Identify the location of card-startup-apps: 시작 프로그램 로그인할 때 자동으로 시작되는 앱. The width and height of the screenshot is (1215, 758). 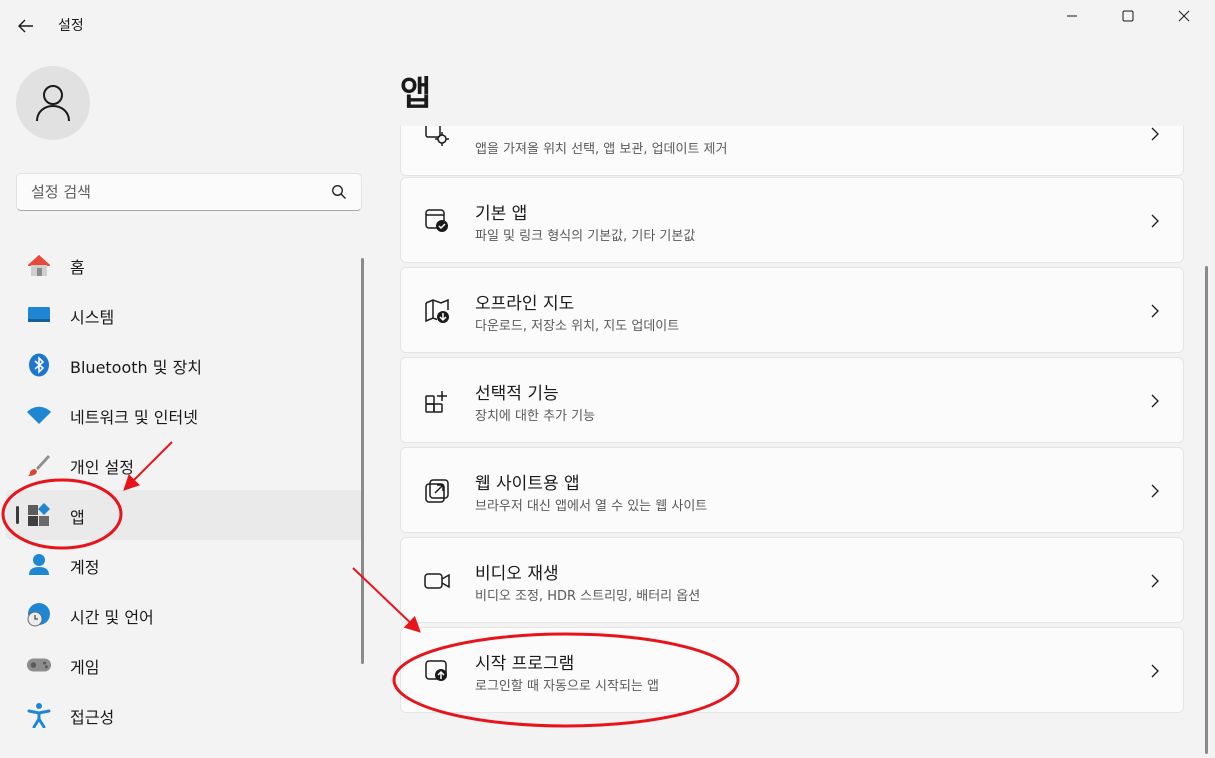
(792, 670).